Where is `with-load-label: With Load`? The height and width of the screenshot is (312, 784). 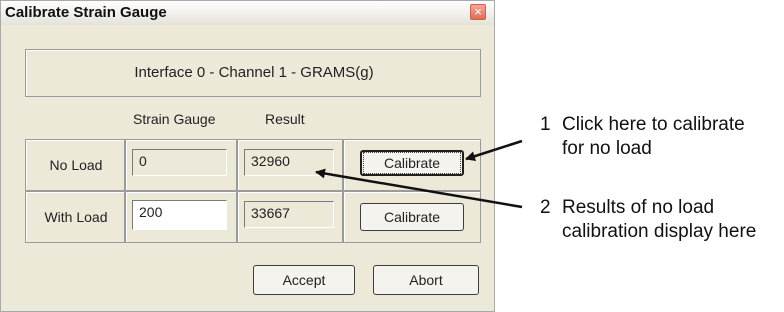
with-load-label: With Load is located at coordinates (76, 217).